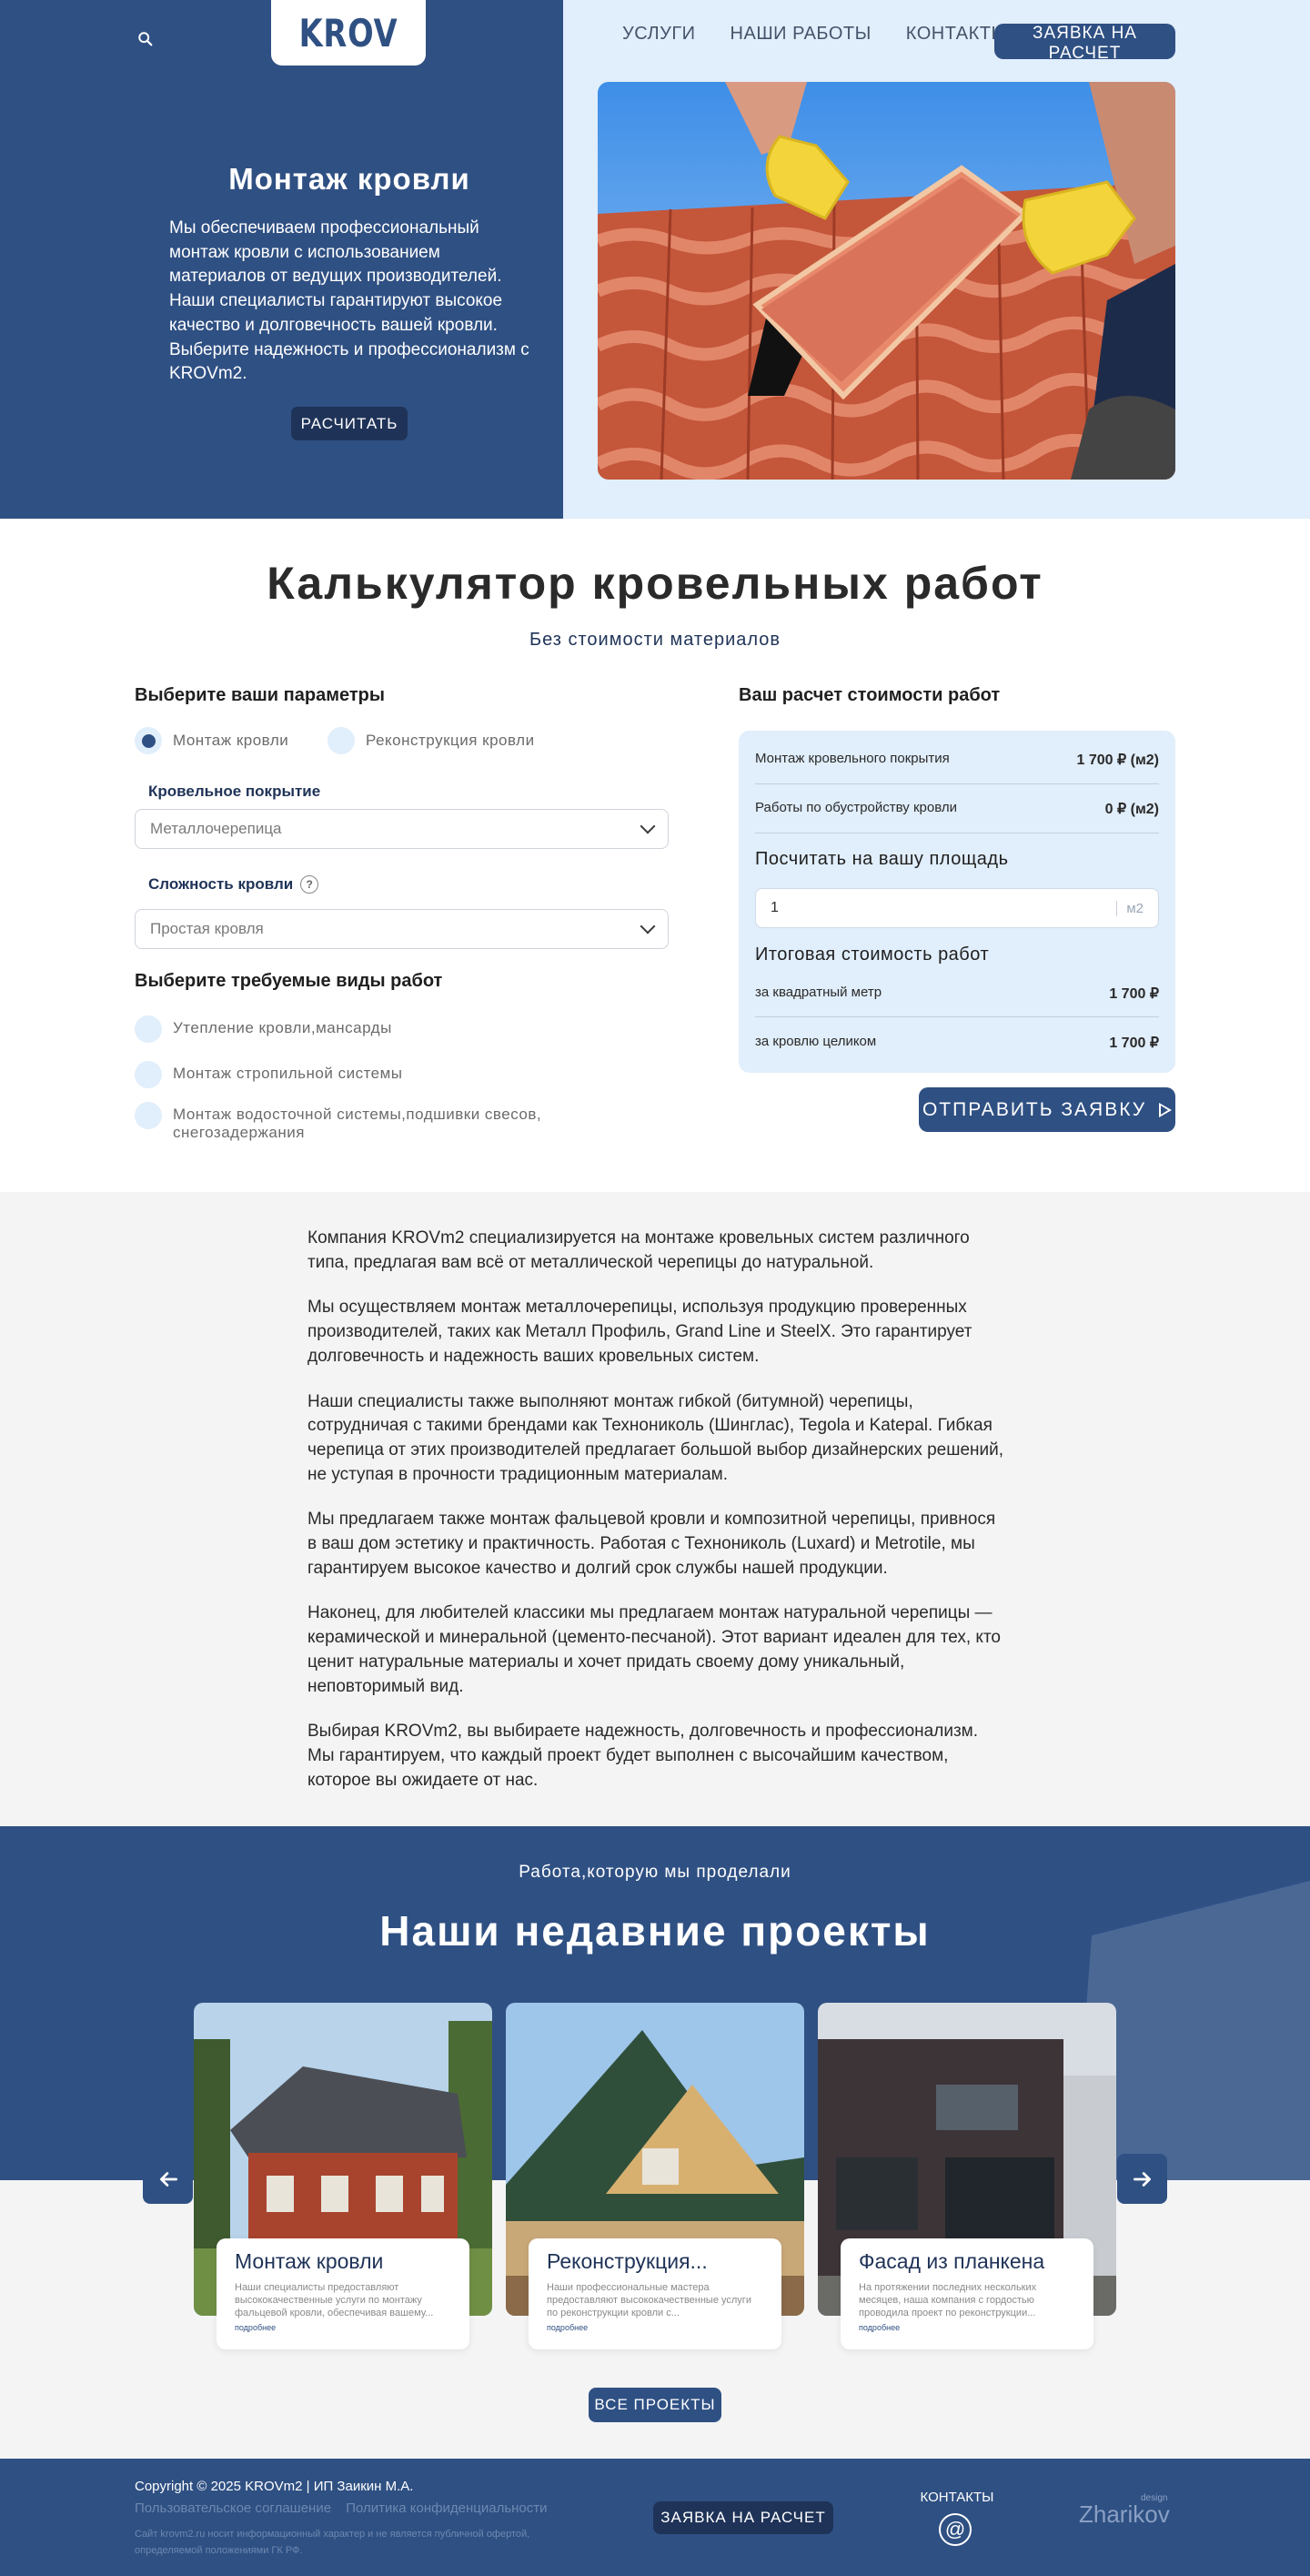  I want to click on work-option-rafters: Монтаж стропильной системы, so click(269, 1075).